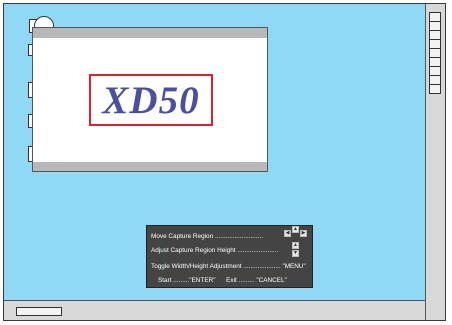  Describe the element at coordinates (39, 311) in the screenshot. I see `horizontal-scroll-thumb` at that location.